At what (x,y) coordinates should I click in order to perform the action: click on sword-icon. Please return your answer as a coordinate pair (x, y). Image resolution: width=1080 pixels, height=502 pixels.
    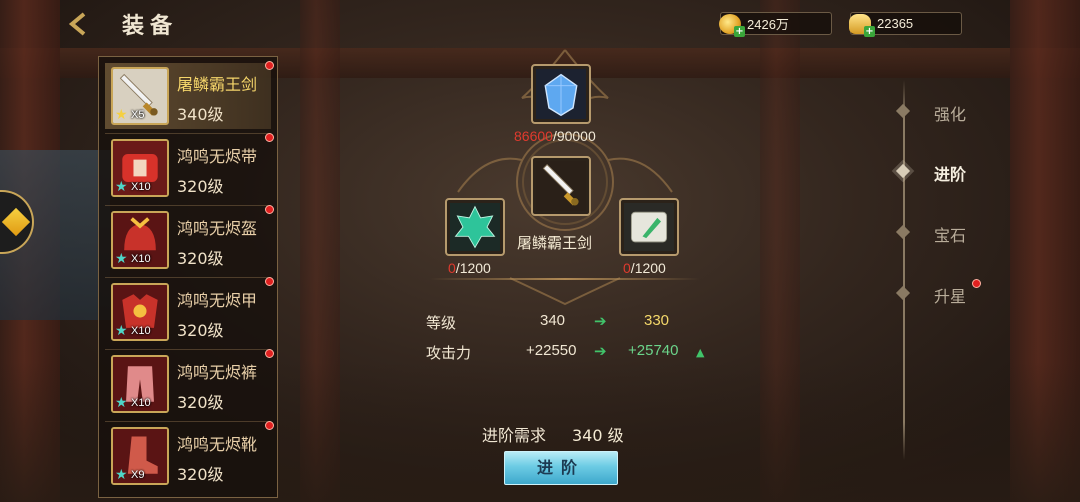
    Looking at the image, I should click on (561, 186).